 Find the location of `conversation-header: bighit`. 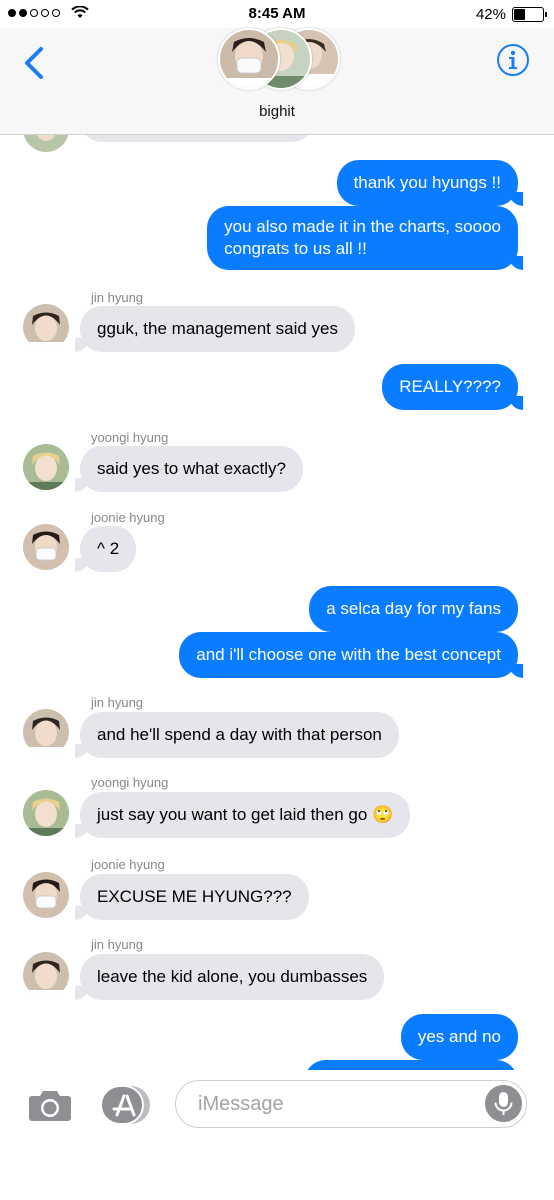

conversation-header: bighit is located at coordinates (277, 81).